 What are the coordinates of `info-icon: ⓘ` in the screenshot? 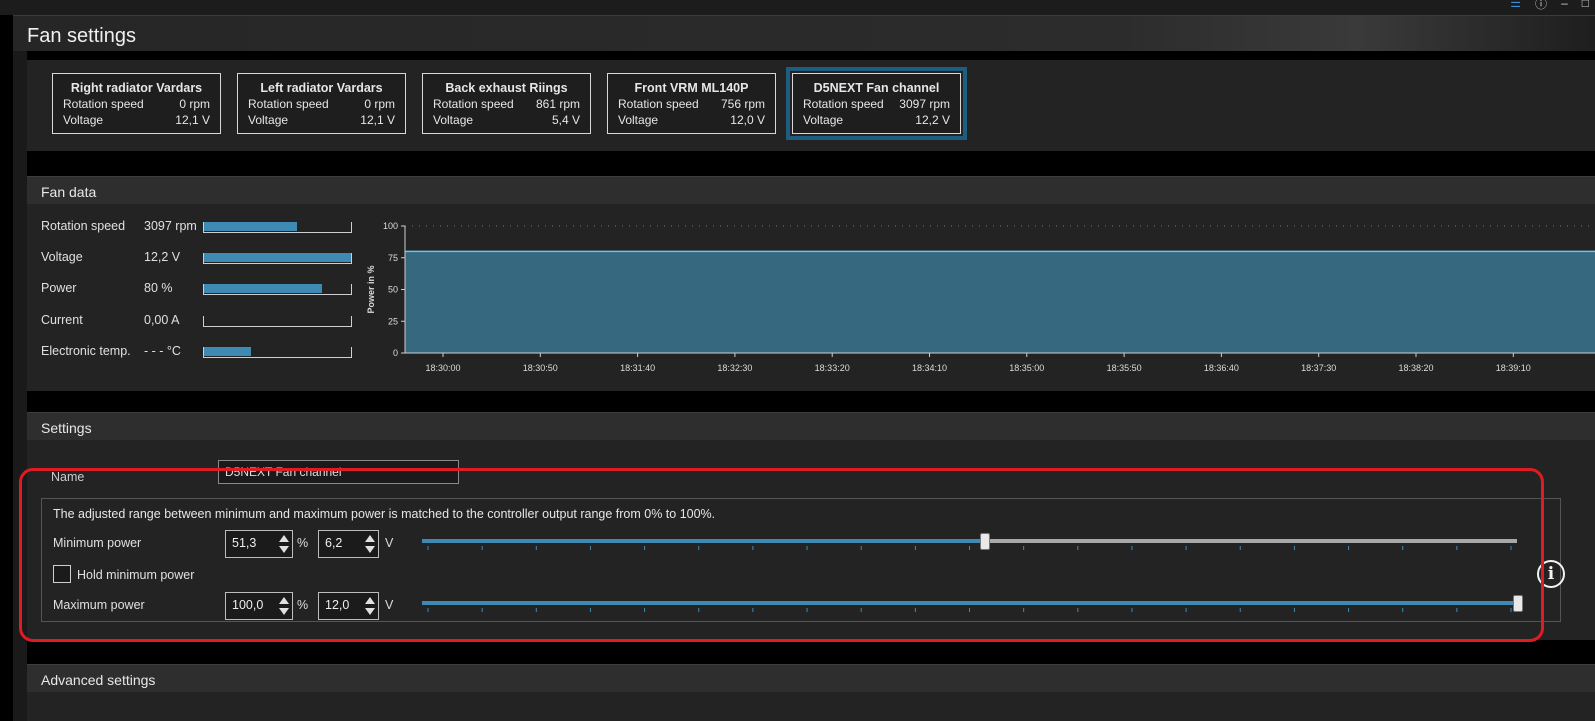 It's located at (1541, 6).